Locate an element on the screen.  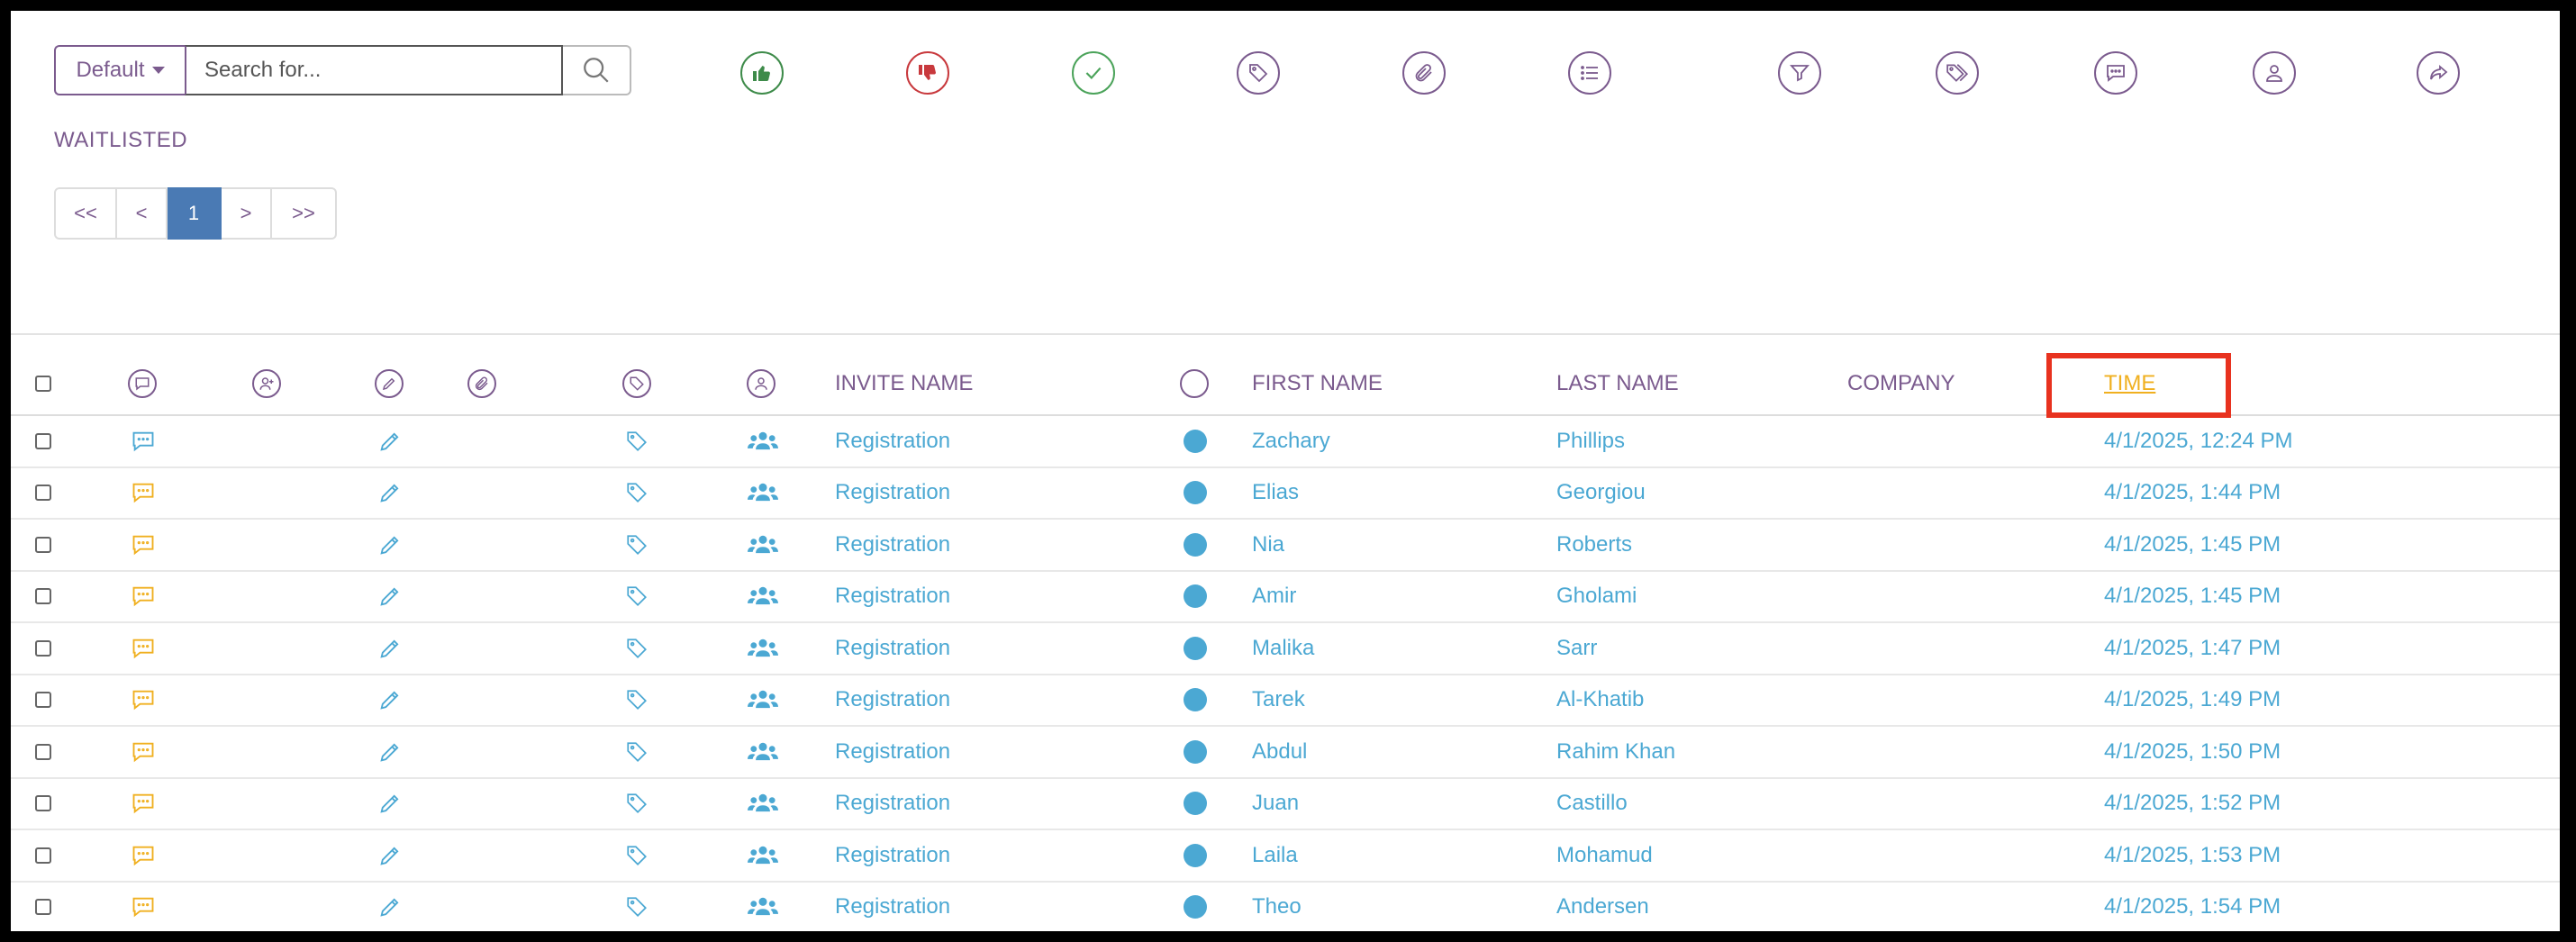
page-current-button: 1 is located at coordinates (195, 213).